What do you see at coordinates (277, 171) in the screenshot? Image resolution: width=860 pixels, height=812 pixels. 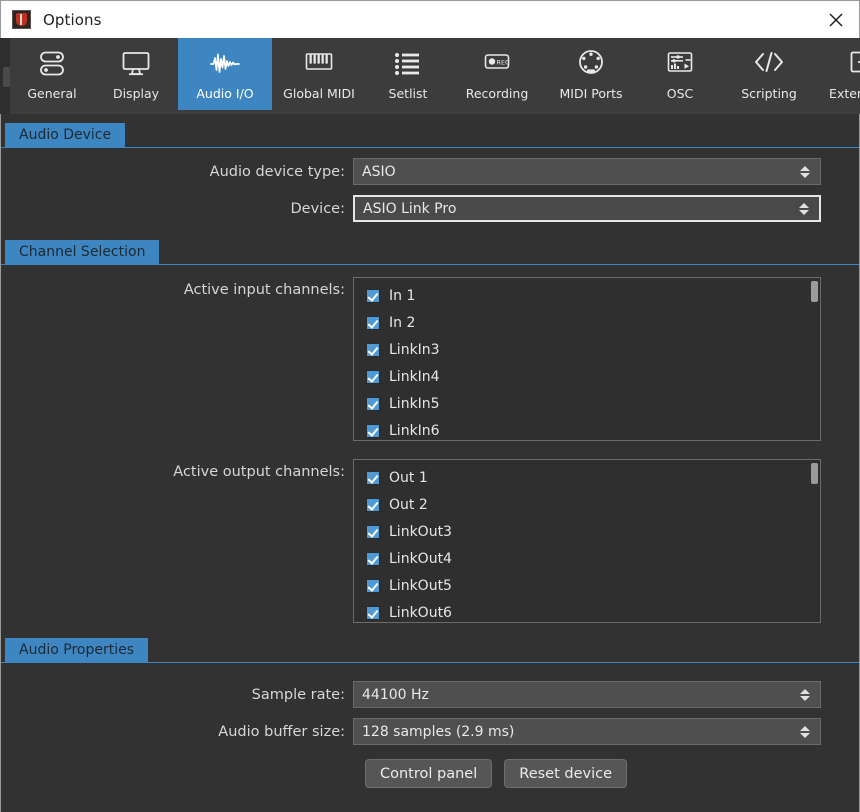 I see `label-audio-device-type: Audio device type:` at bounding box center [277, 171].